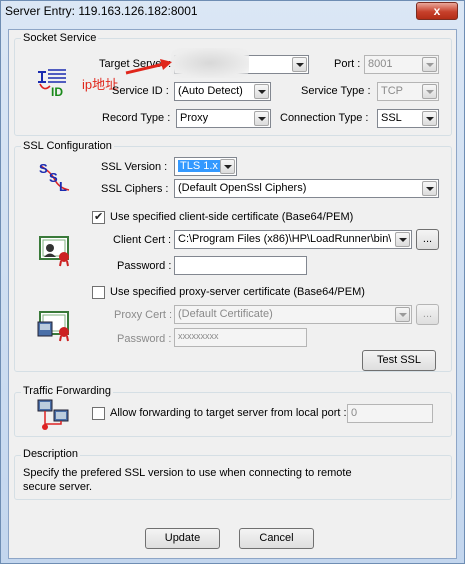 The height and width of the screenshot is (564, 465). What do you see at coordinates (136, 118) in the screenshot?
I see `record-type-label: Record Type :` at bounding box center [136, 118].